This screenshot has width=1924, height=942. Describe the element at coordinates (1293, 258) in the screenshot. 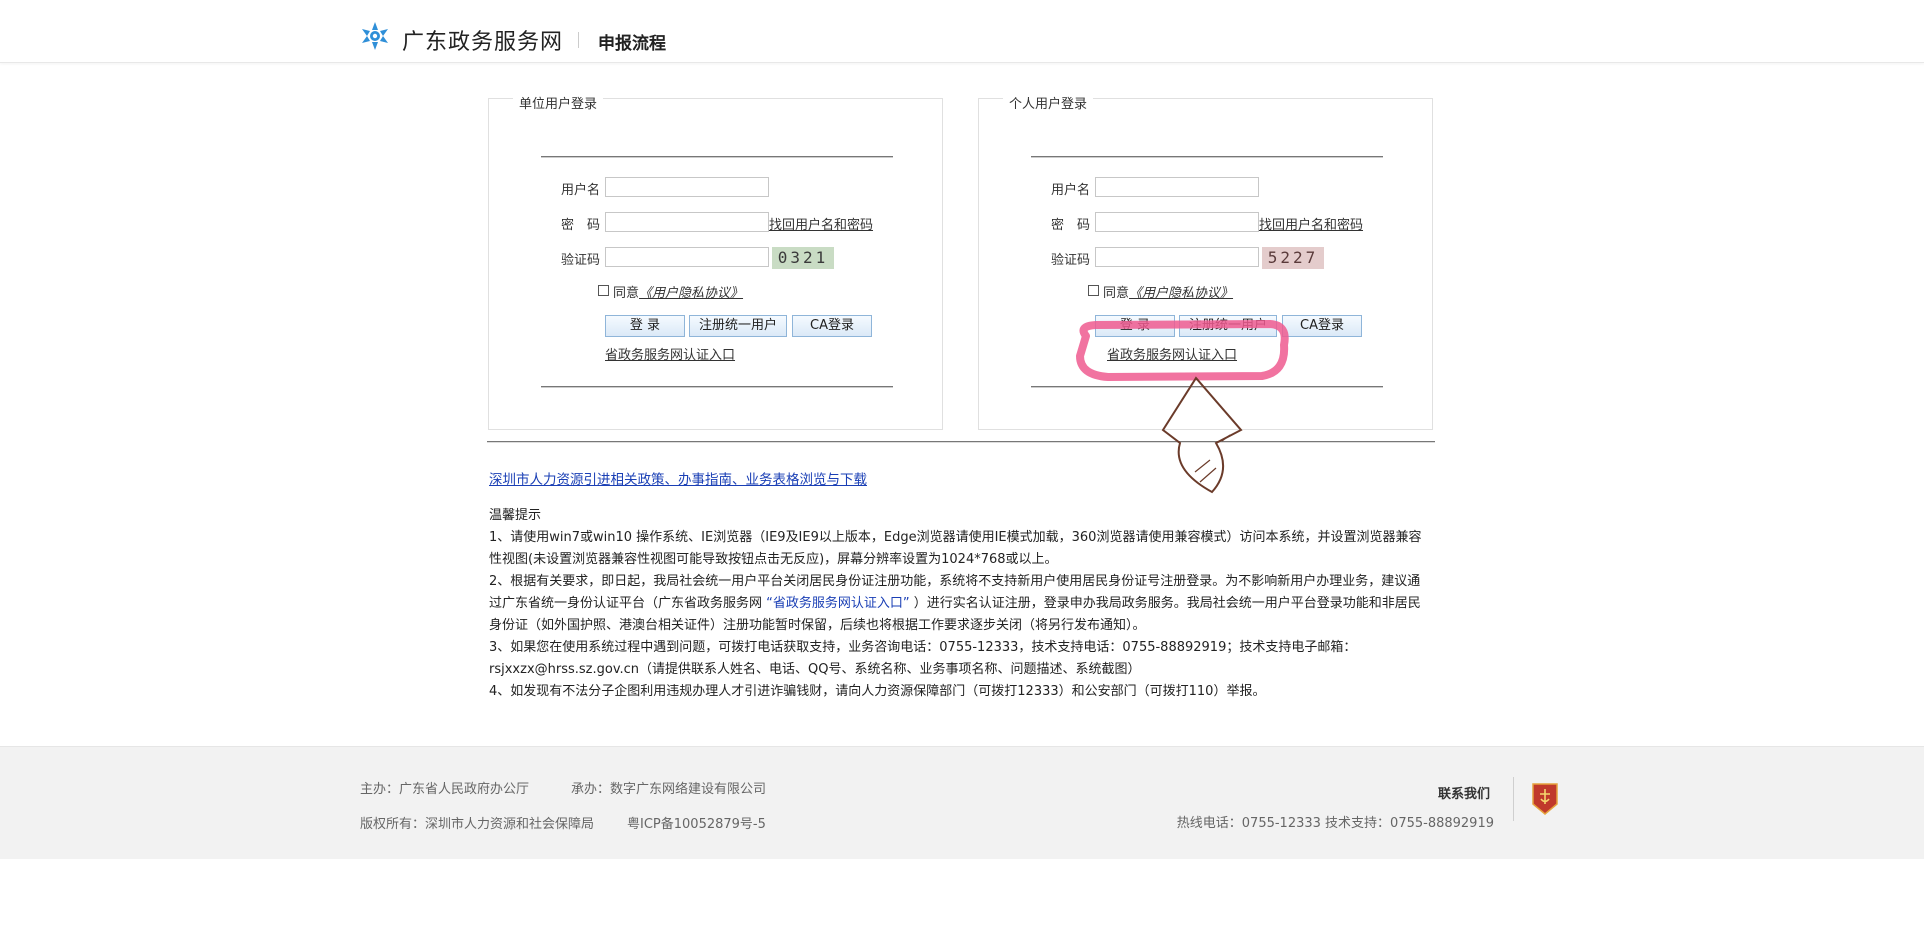

I see `personal-captcha-image: 5227` at that location.